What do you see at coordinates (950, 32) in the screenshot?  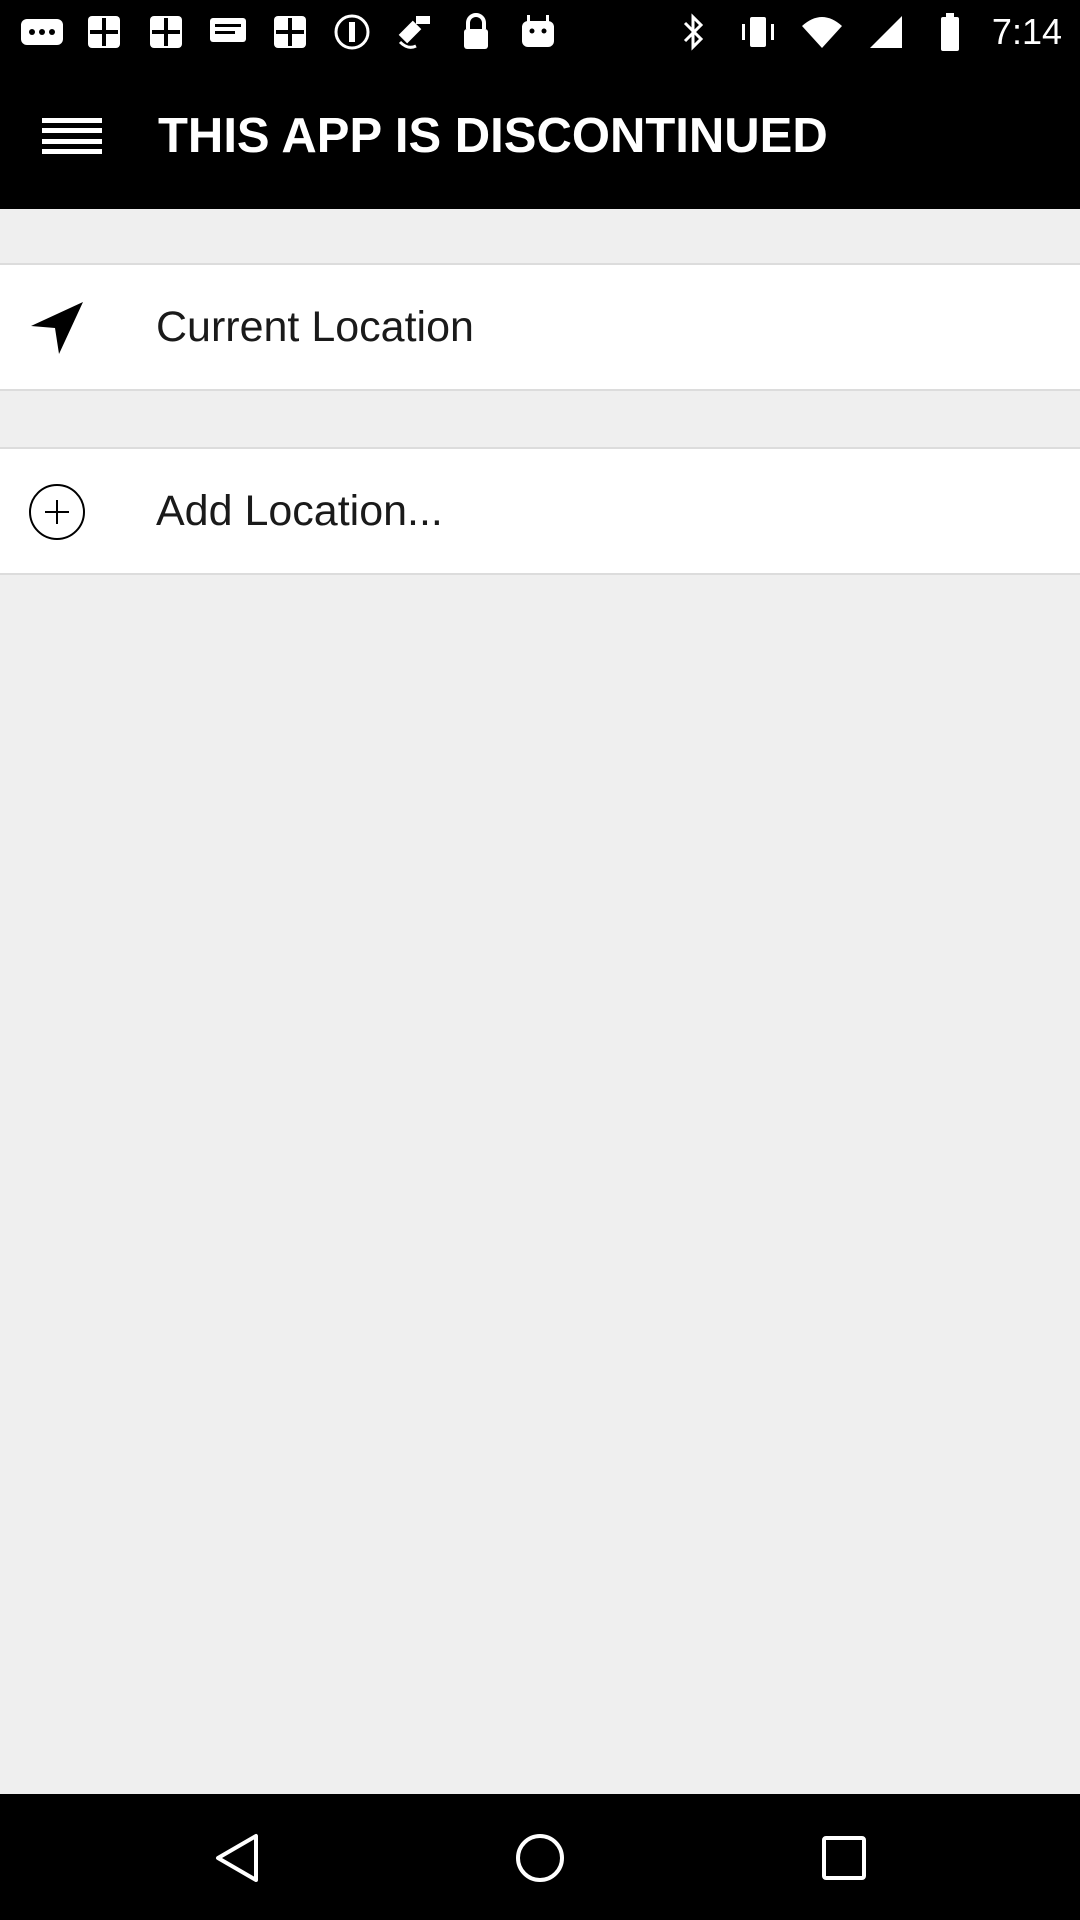 I see `battery-icon` at bounding box center [950, 32].